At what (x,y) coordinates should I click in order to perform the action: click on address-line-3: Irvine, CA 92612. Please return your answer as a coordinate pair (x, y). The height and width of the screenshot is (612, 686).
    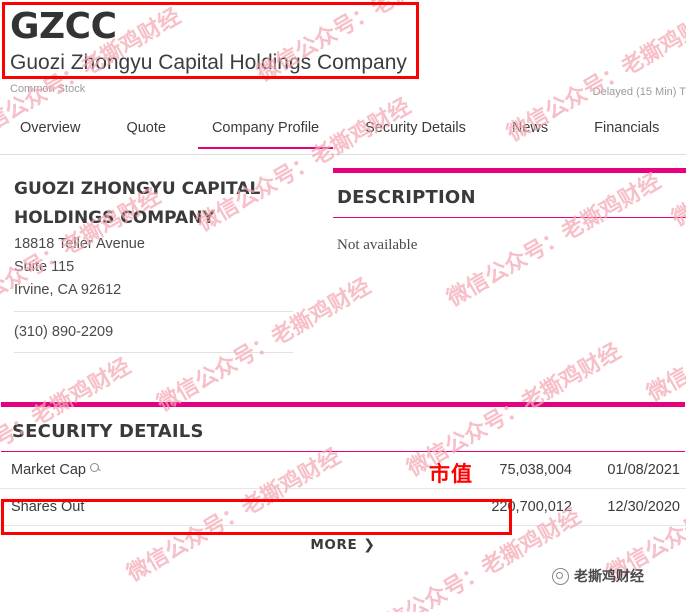
    Looking at the image, I should click on (68, 290).